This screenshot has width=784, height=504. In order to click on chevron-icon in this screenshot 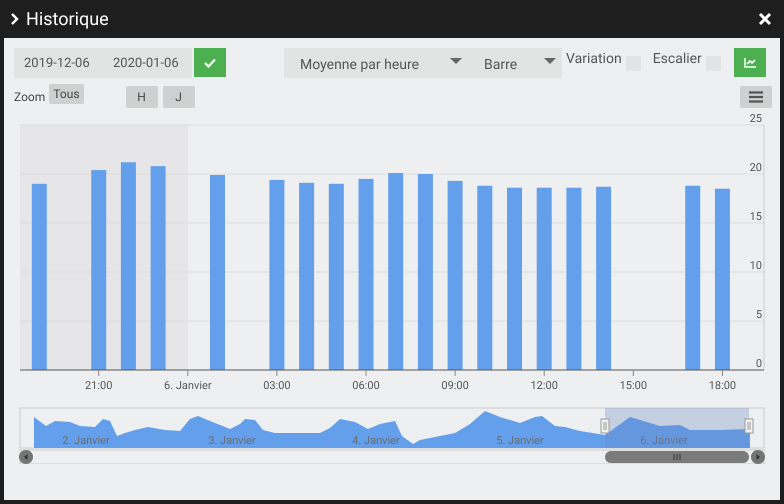, I will do `click(15, 19)`.